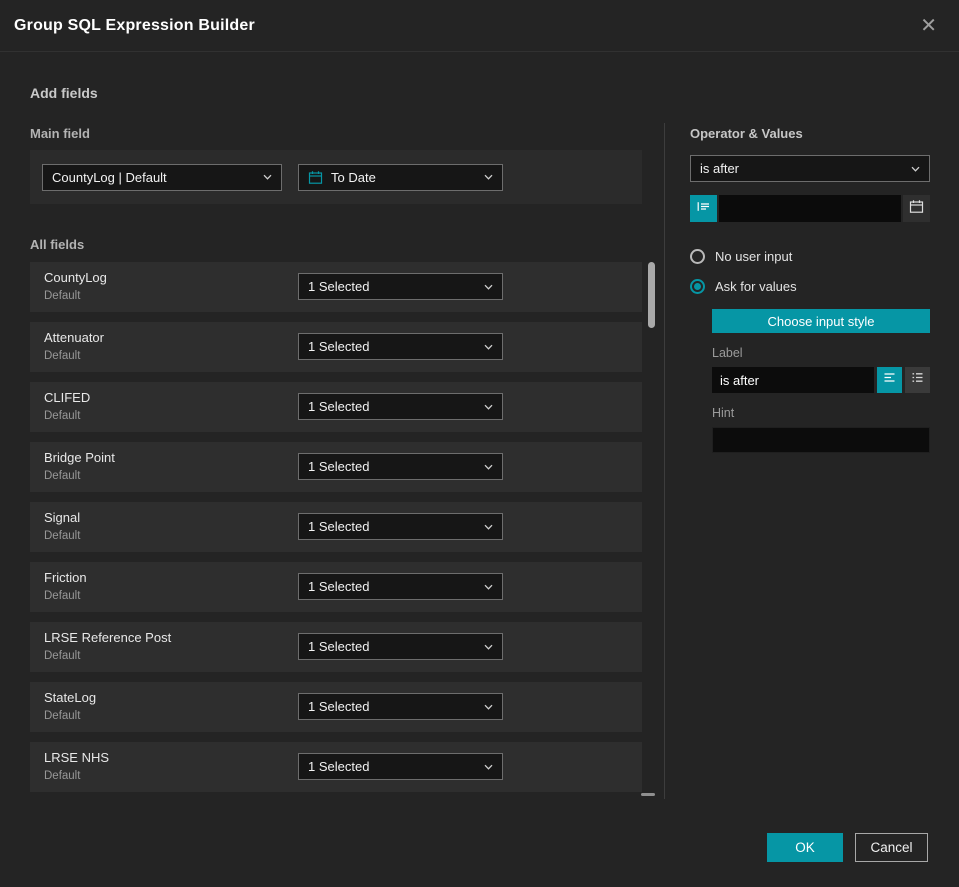 The image size is (959, 887). What do you see at coordinates (664, 461) in the screenshot?
I see `column-divider` at bounding box center [664, 461].